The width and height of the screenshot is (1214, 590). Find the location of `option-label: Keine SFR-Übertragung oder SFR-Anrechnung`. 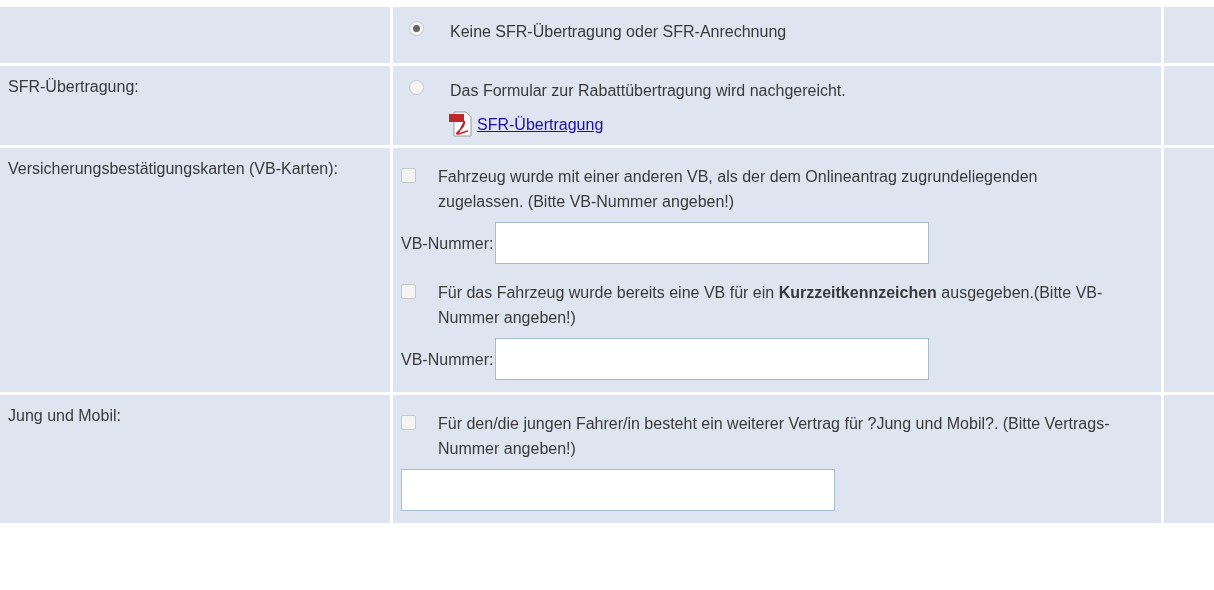

option-label: Keine SFR-Übertragung oder SFR-Anrechnung is located at coordinates (618, 32).